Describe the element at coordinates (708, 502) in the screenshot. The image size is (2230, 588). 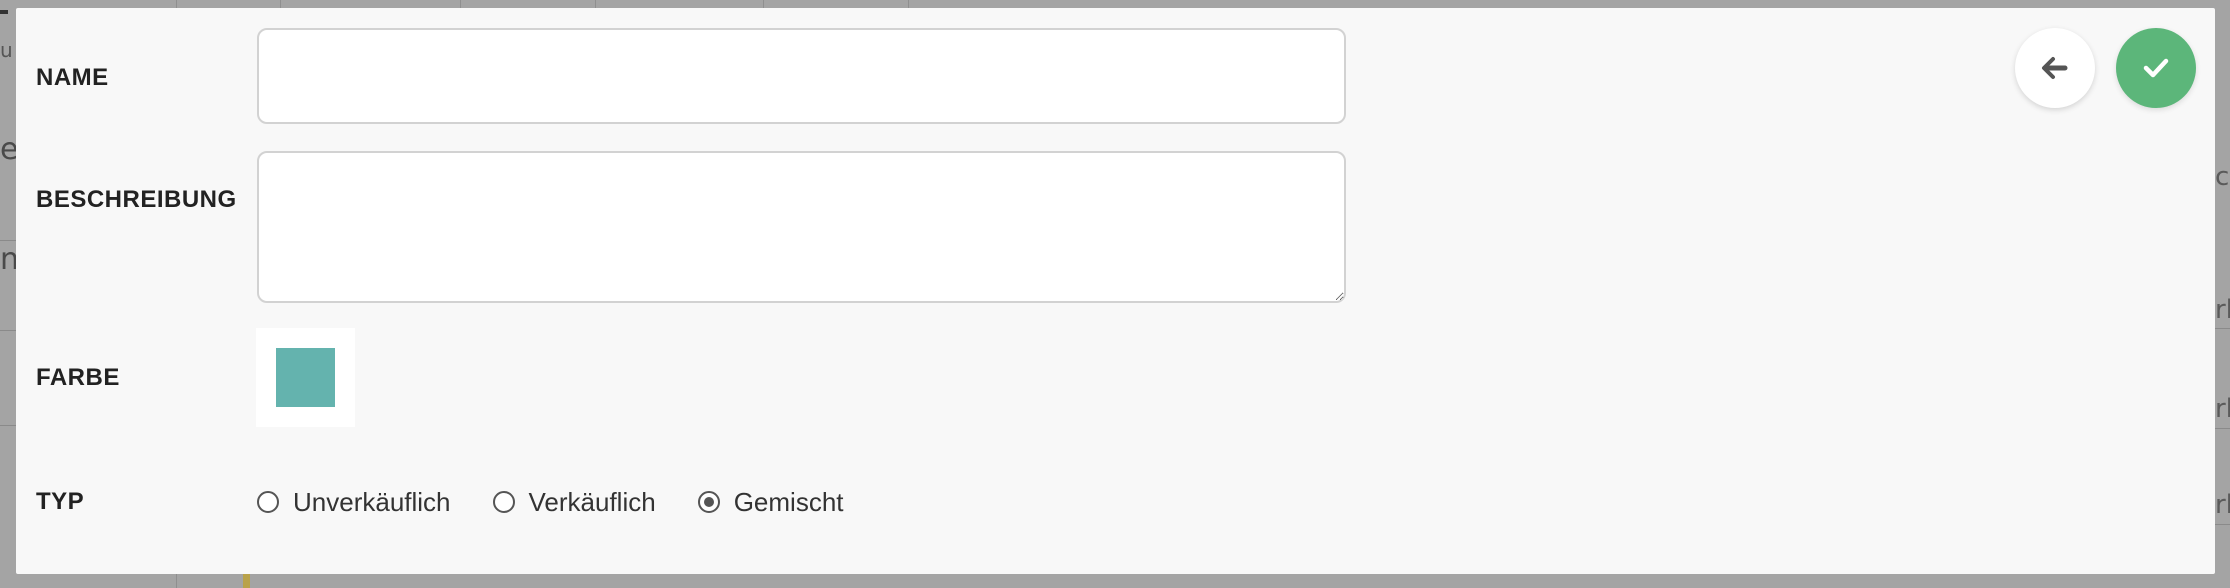
I see `radio-button-selected` at that location.